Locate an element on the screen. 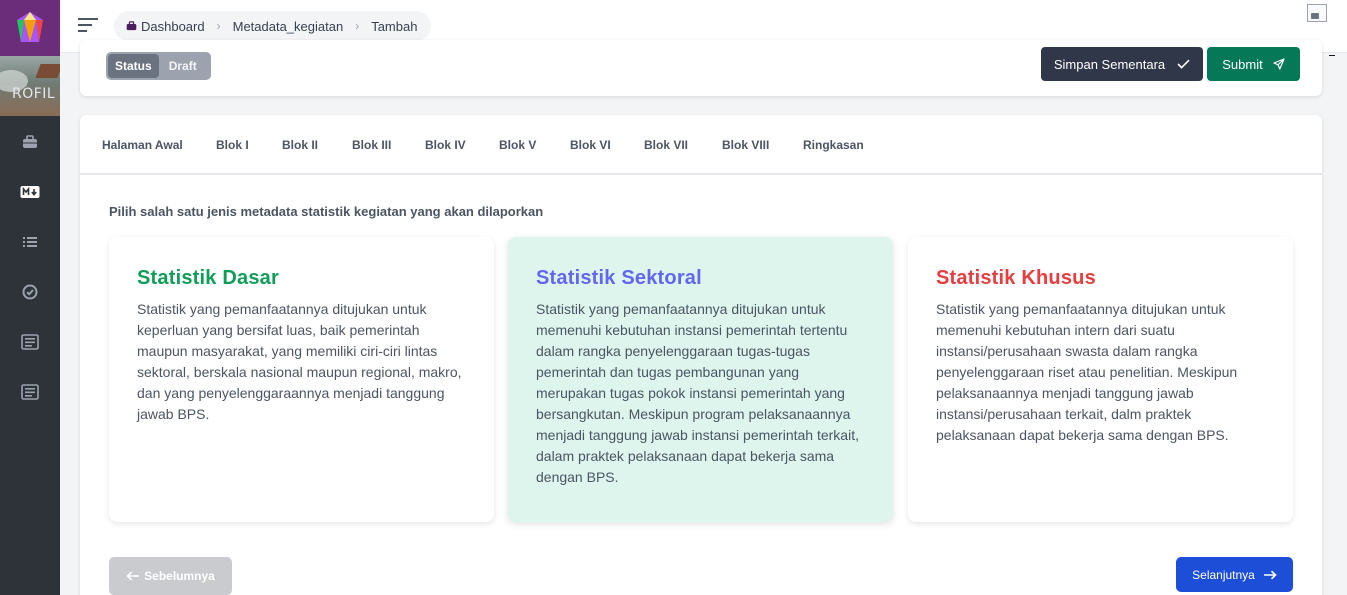 This screenshot has height=595, width=1347. option-title: Statistik Dasar is located at coordinates (208, 278).